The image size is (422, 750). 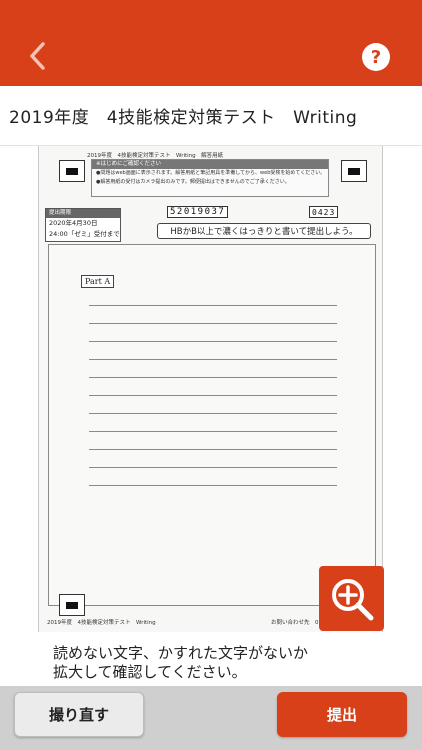 What do you see at coordinates (84, 234) in the screenshot?
I see `deadline-time: 24:00「ゼミ」受付まで` at bounding box center [84, 234].